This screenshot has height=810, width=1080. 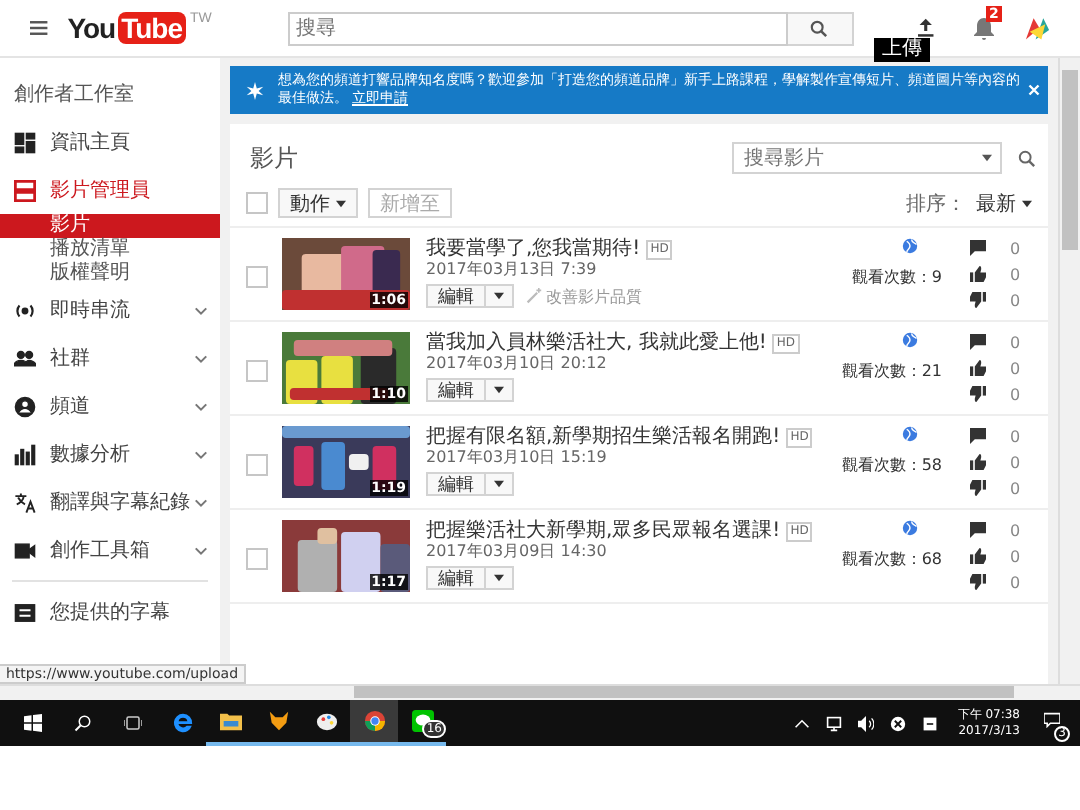 What do you see at coordinates (537, 28) in the screenshot?
I see `search-field: 搜尋` at bounding box center [537, 28].